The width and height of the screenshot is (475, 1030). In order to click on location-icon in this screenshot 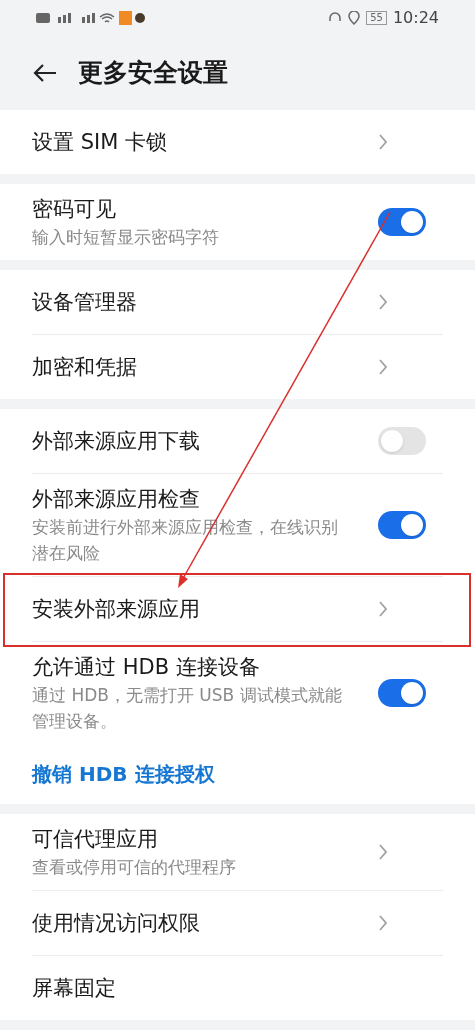, I will do `click(354, 18)`.